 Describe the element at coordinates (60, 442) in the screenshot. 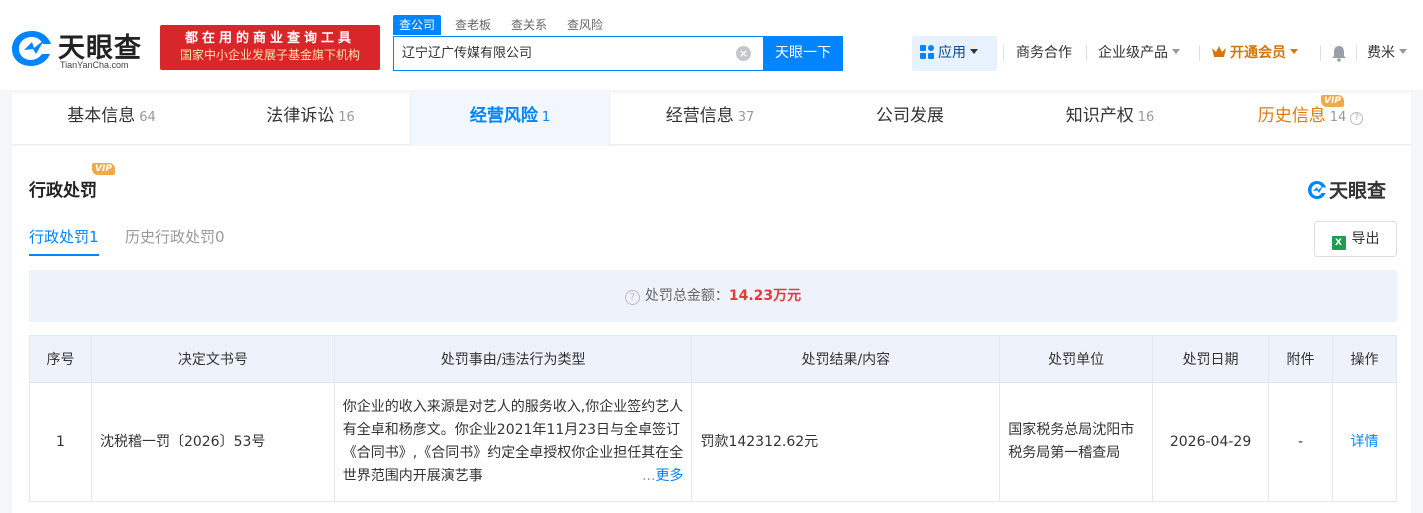

I see `cell-index: 1` at that location.